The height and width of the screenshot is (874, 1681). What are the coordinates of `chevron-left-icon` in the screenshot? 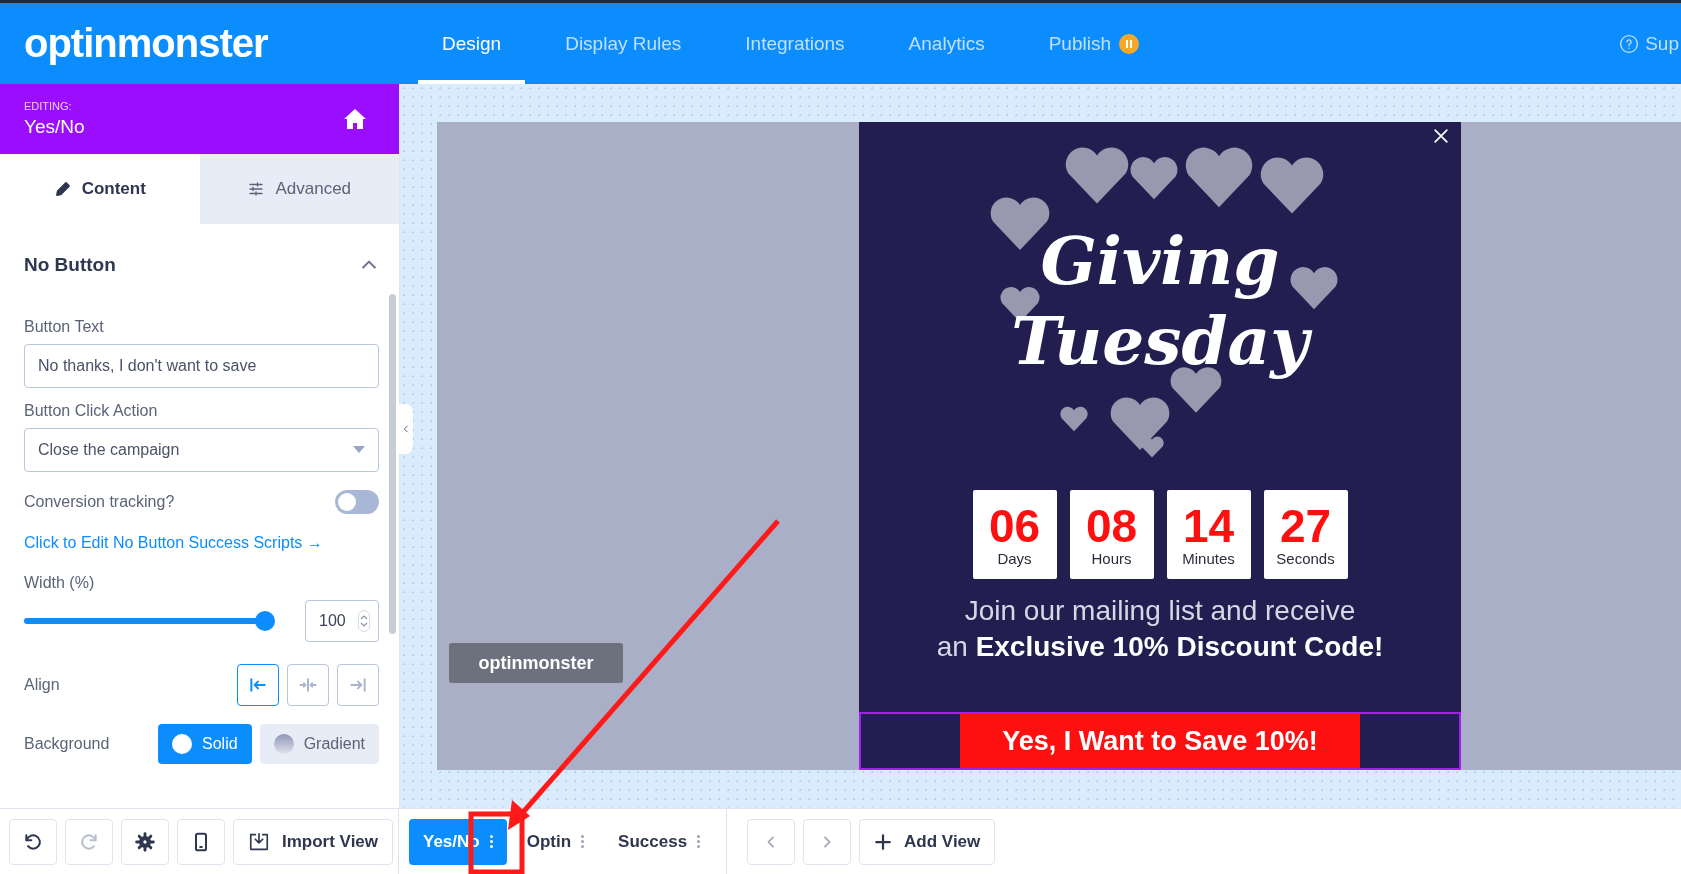 It's located at (406, 429).